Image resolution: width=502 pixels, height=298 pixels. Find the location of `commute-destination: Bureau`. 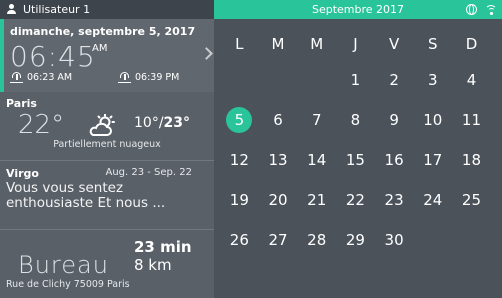

commute-destination: Bureau is located at coordinates (63, 265).